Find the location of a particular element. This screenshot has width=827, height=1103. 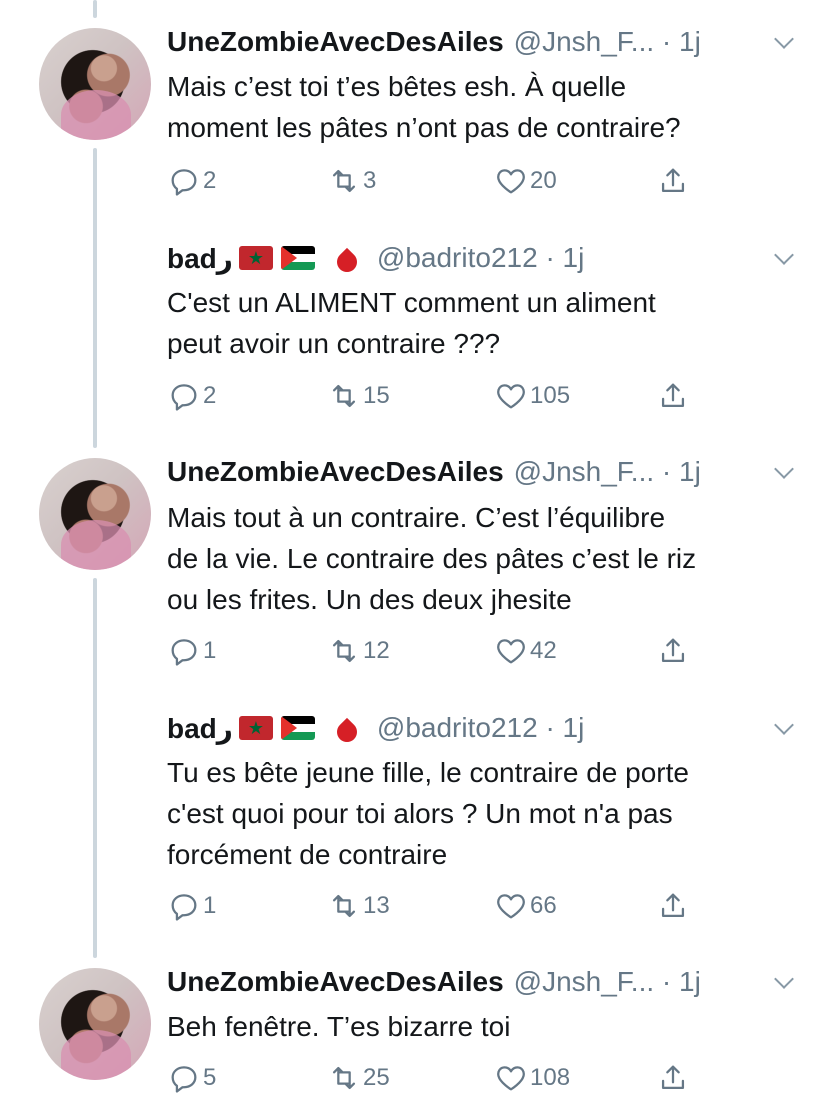

retweet-count: 13 is located at coordinates (376, 905).